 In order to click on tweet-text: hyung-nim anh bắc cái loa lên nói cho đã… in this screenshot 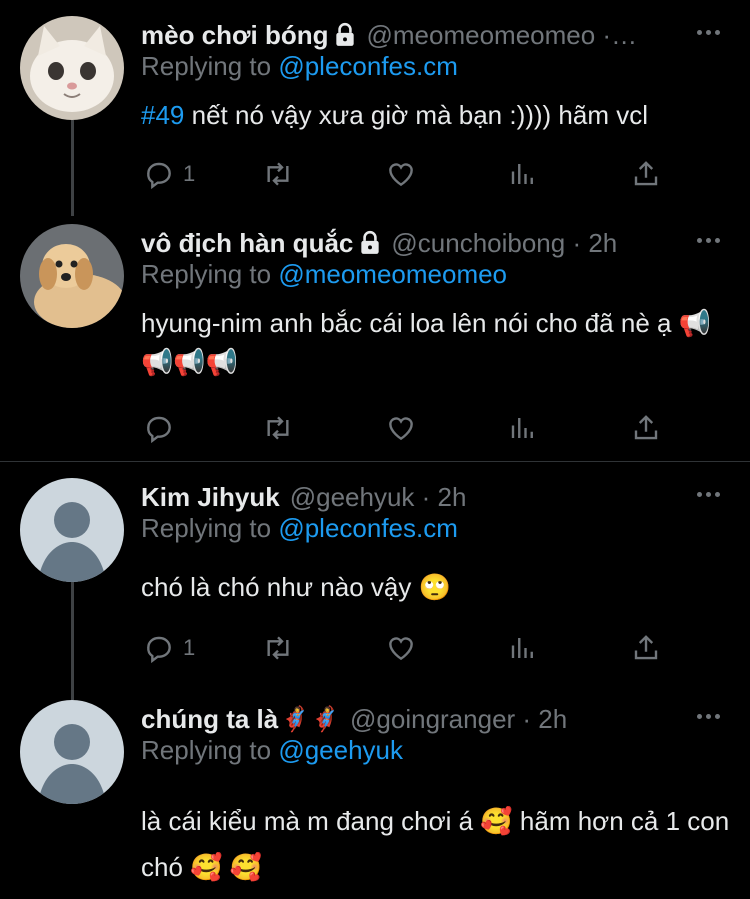, I will do `click(426, 342)`.